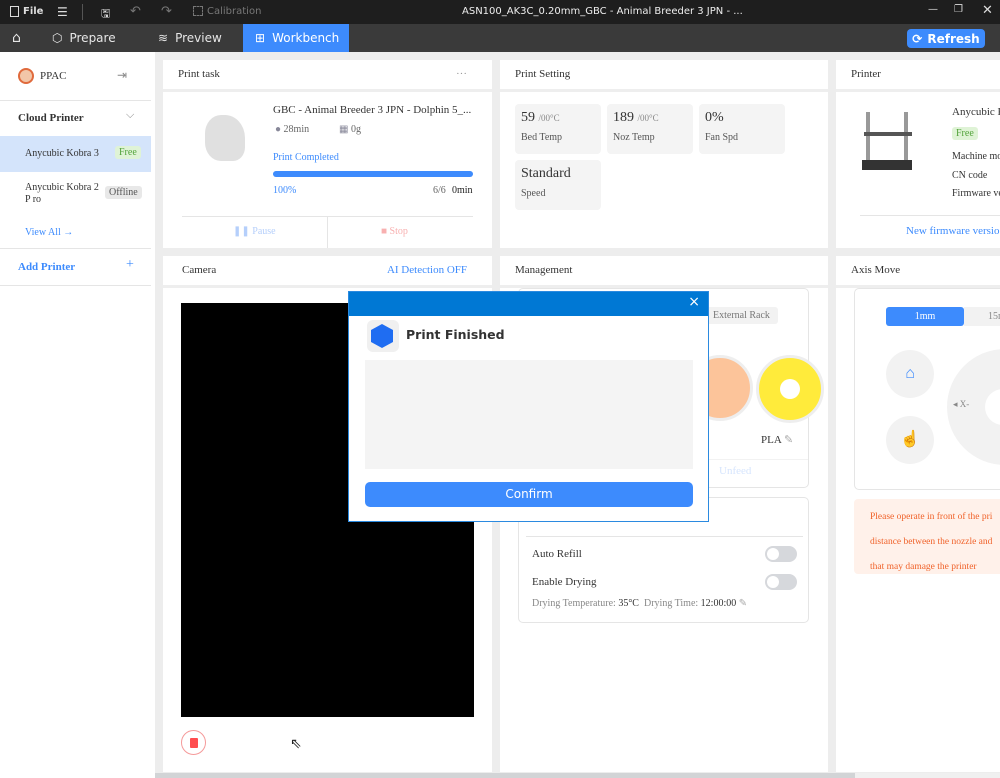 The height and width of the screenshot is (778, 1000). What do you see at coordinates (664, 272) in the screenshot?
I see `panel-header: Management` at bounding box center [664, 272].